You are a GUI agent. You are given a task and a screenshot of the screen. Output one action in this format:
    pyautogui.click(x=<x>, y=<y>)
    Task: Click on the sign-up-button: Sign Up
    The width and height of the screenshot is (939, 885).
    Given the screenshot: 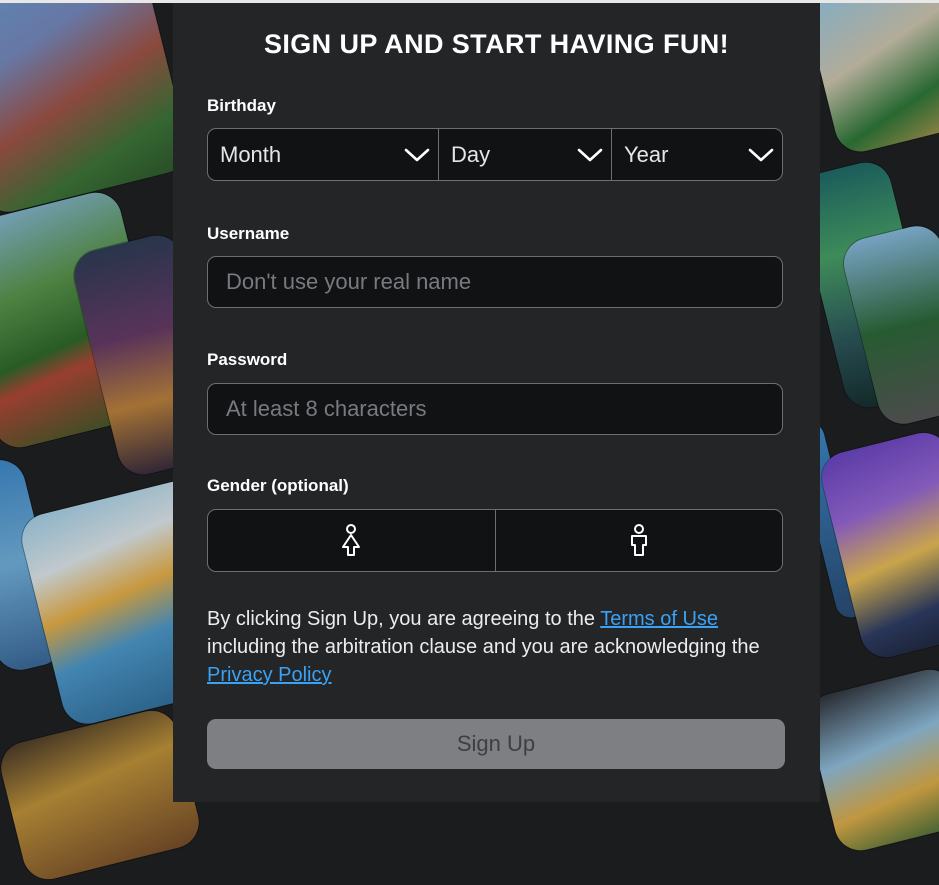 What is the action you would take?
    pyautogui.click(x=496, y=744)
    